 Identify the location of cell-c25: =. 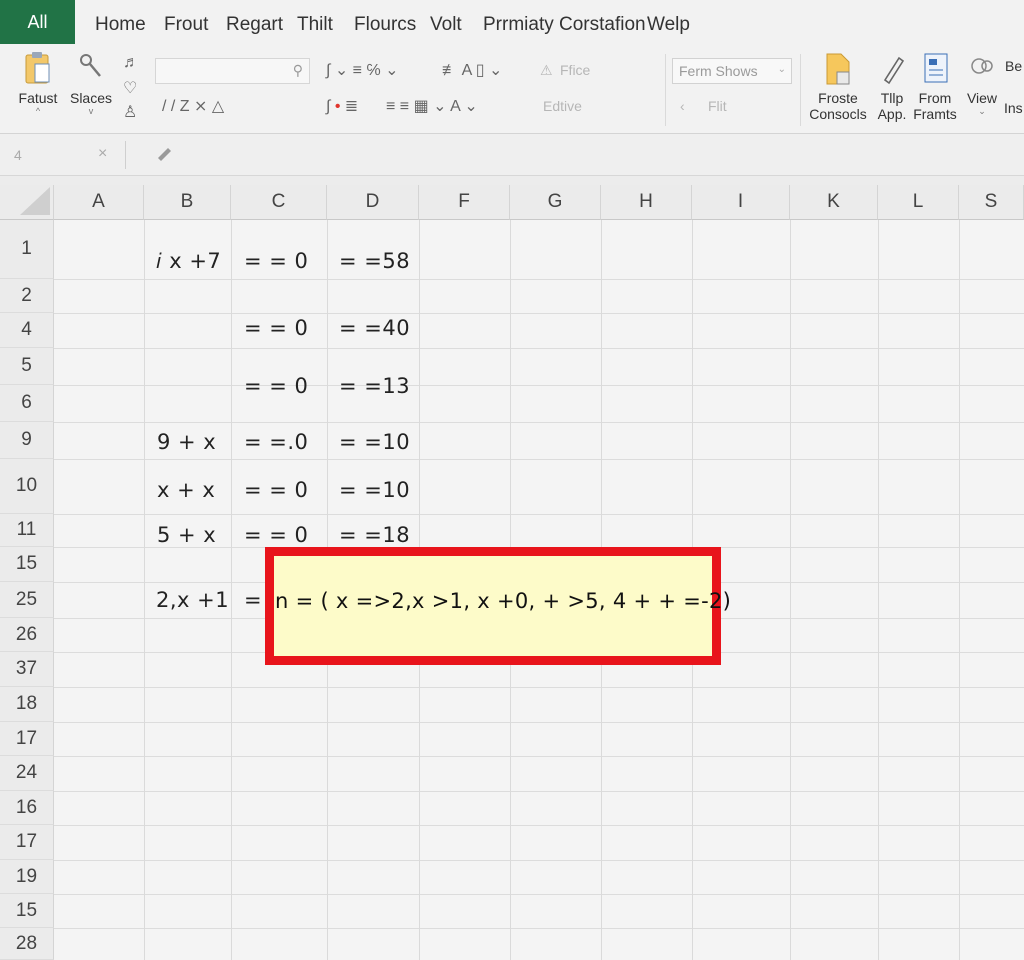
(253, 600).